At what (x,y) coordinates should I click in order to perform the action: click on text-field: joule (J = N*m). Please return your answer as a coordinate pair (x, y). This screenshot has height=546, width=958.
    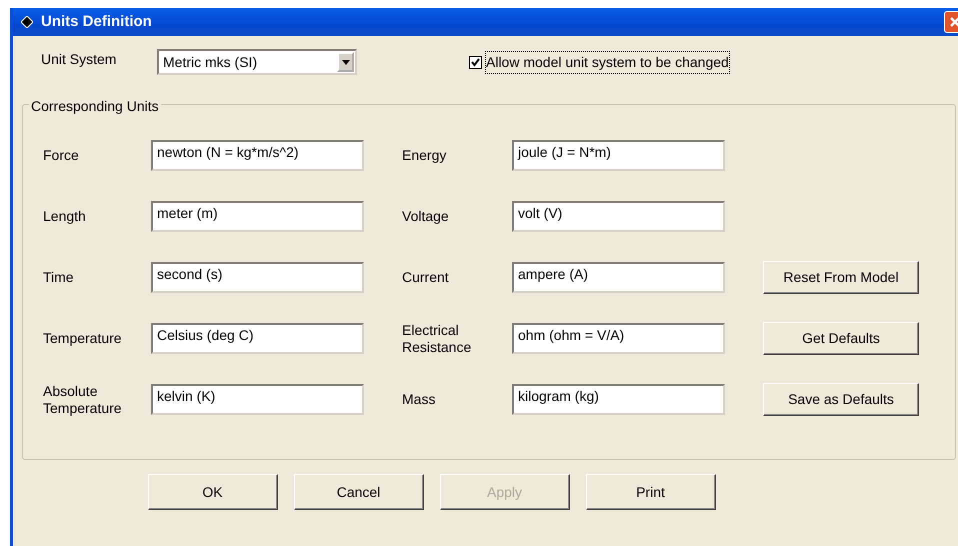
    Looking at the image, I should click on (618, 155).